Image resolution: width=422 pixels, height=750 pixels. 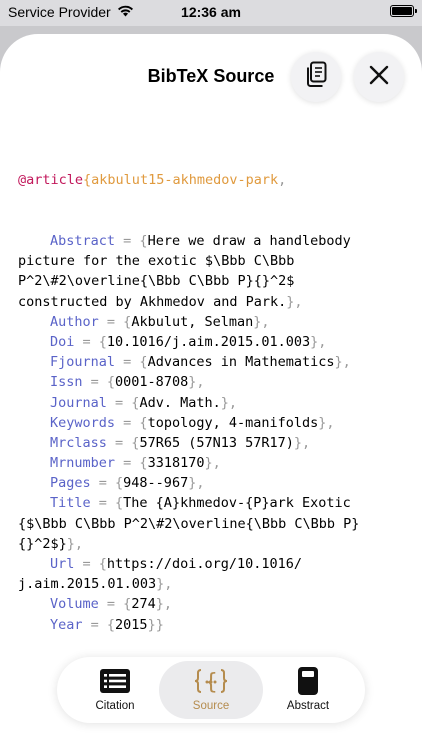 I want to click on bibtex-line: Keywords = {topology, 4-manifolds},, so click(x=214, y=423).